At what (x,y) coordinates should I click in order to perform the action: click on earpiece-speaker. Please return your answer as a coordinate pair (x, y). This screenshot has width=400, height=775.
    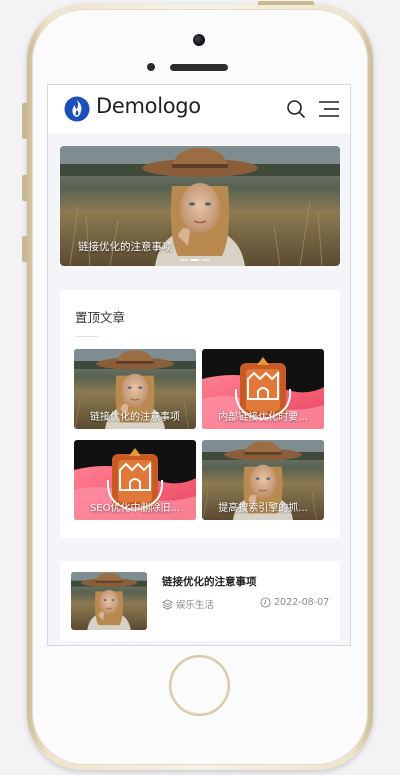
    Looking at the image, I should click on (199, 67).